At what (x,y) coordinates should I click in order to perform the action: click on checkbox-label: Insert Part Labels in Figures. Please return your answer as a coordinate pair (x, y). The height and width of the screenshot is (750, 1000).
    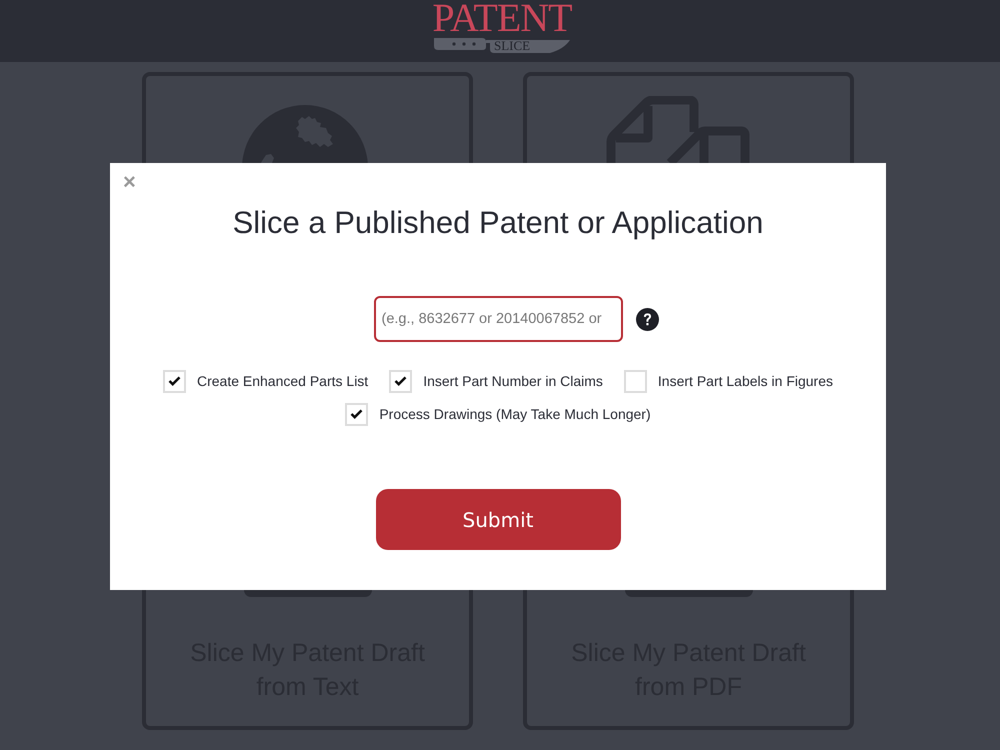
    Looking at the image, I should click on (746, 381).